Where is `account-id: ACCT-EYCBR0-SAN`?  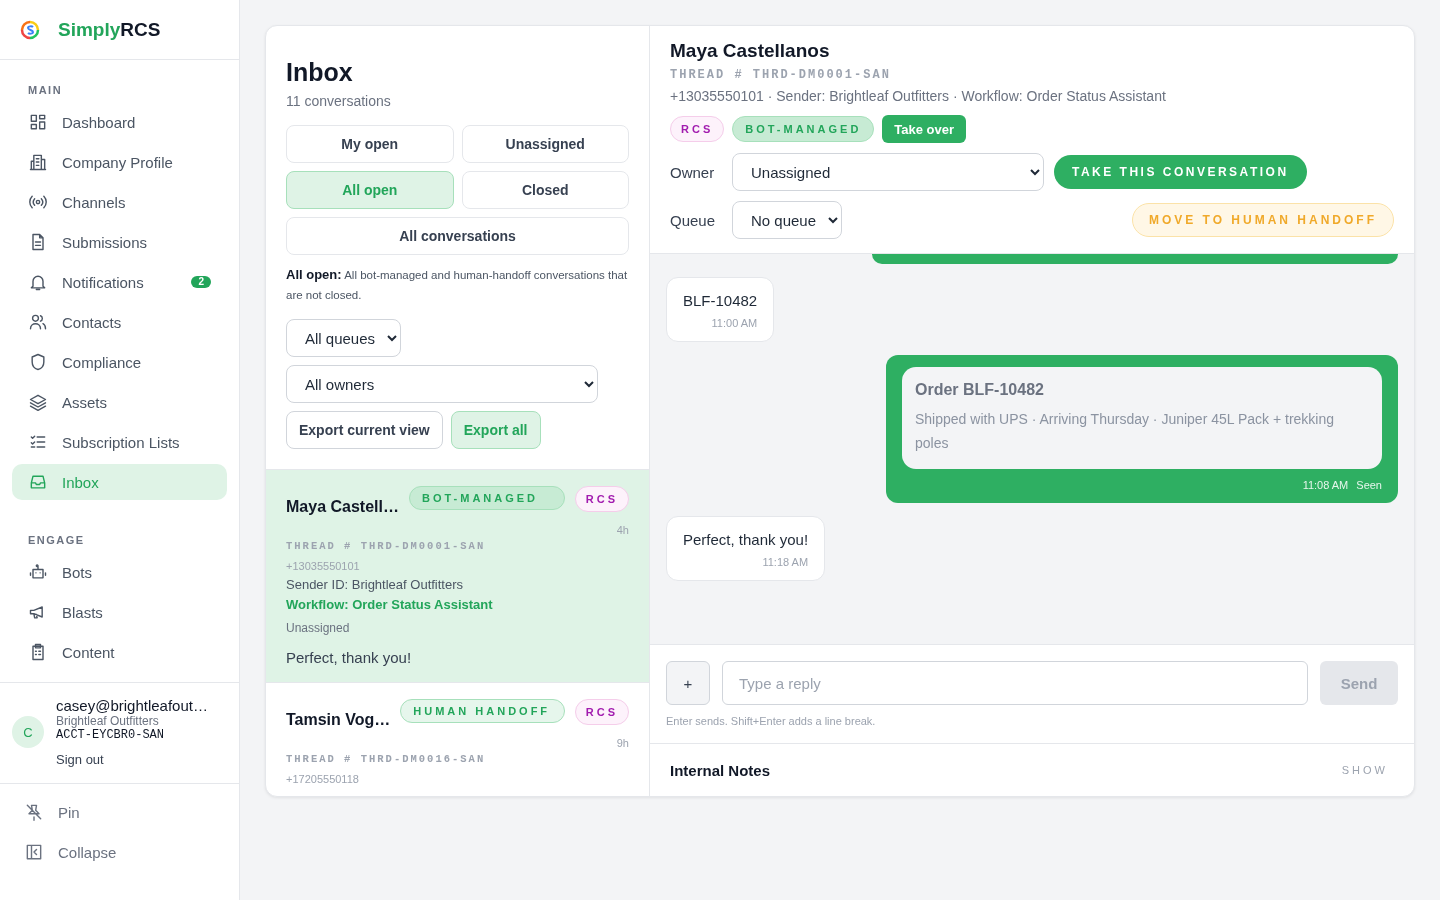
account-id: ACCT-EYCBR0-SAN is located at coordinates (111, 735).